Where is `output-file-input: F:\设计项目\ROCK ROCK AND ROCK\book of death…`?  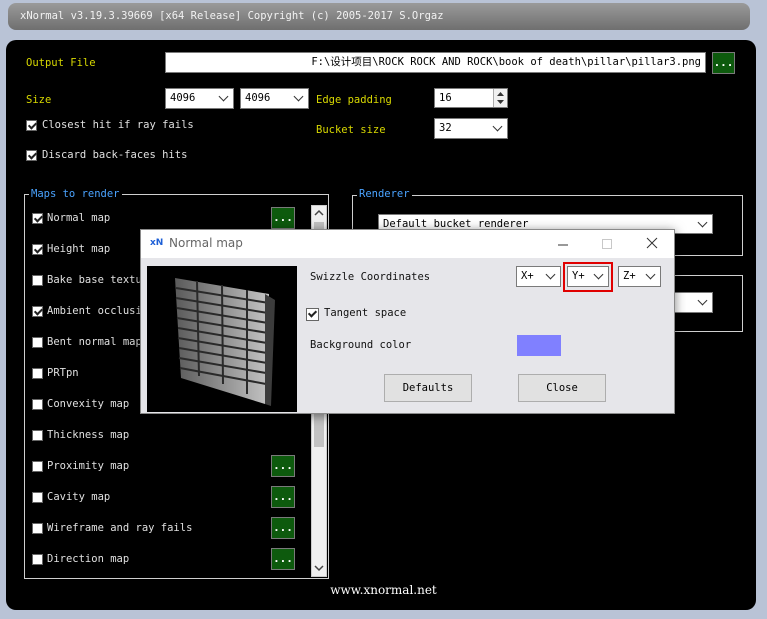 output-file-input: F:\设计项目\ROCK ROCK AND ROCK\book of death… is located at coordinates (435, 62).